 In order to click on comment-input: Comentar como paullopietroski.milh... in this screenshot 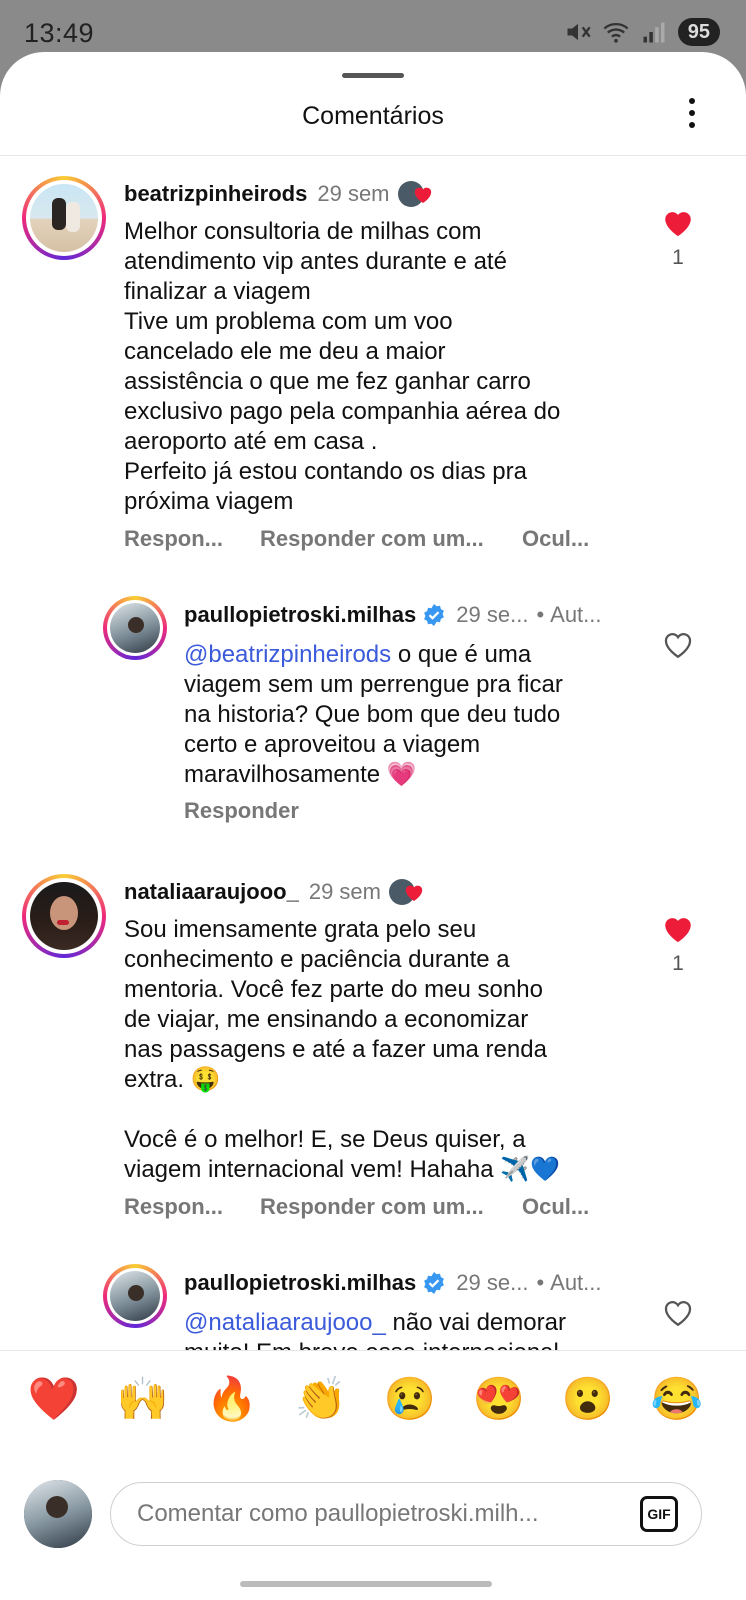, I will do `click(406, 1514)`.